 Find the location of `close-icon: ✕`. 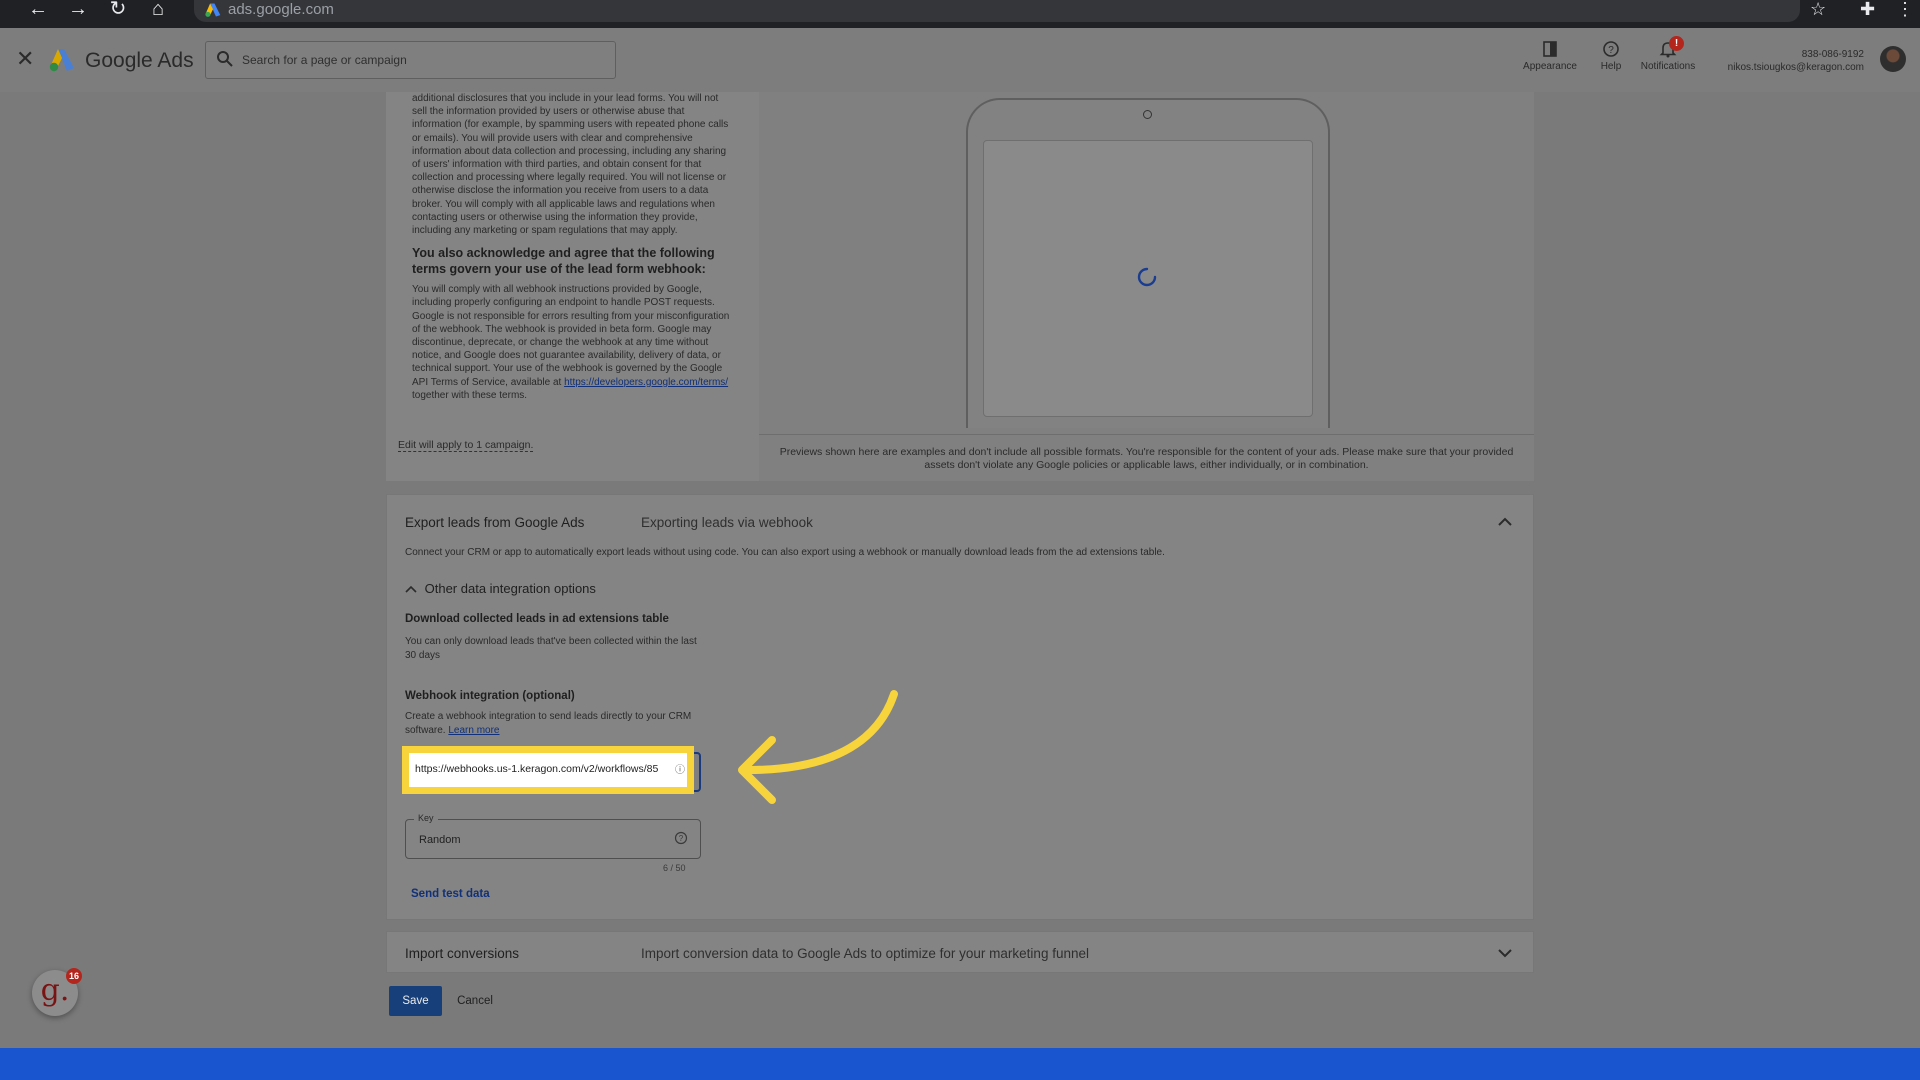

close-icon: ✕ is located at coordinates (25, 59).